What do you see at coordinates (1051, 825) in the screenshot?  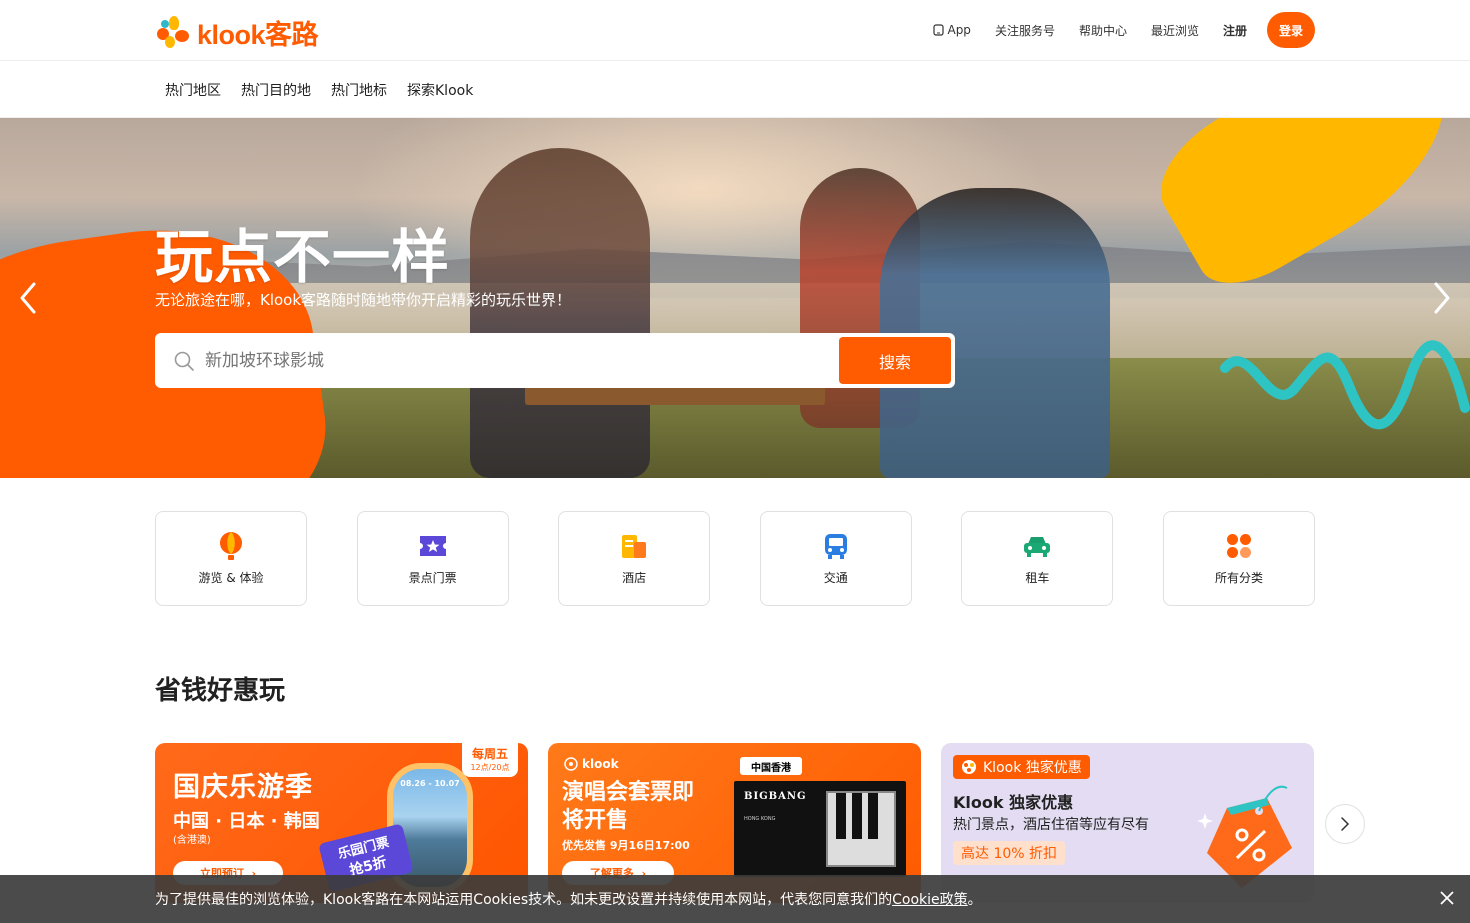 I see `deal-subtitle: 热门景点，酒店住宿等应有尽有` at bounding box center [1051, 825].